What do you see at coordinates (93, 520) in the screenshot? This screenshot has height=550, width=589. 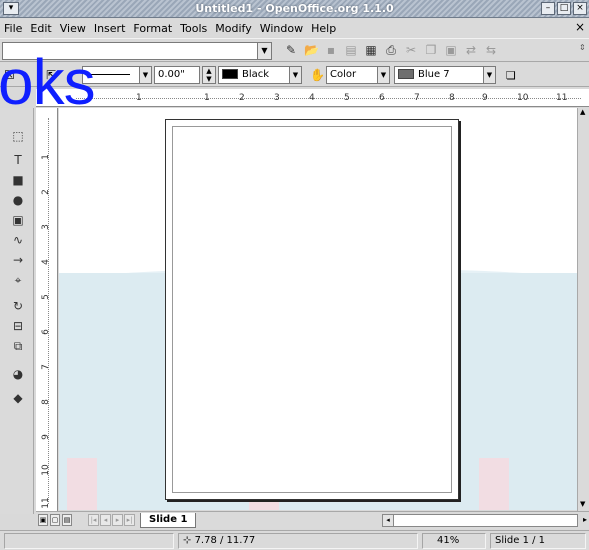 I see `first-slide-icon: |◂` at bounding box center [93, 520].